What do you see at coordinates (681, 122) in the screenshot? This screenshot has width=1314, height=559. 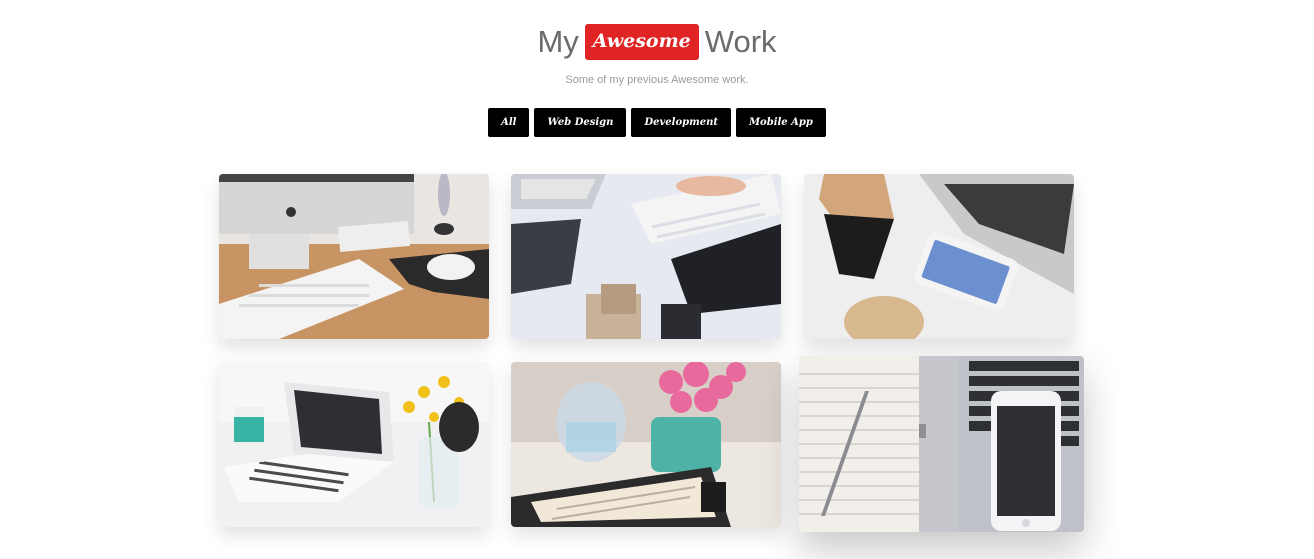 I see `filter-development-button: Development` at bounding box center [681, 122].